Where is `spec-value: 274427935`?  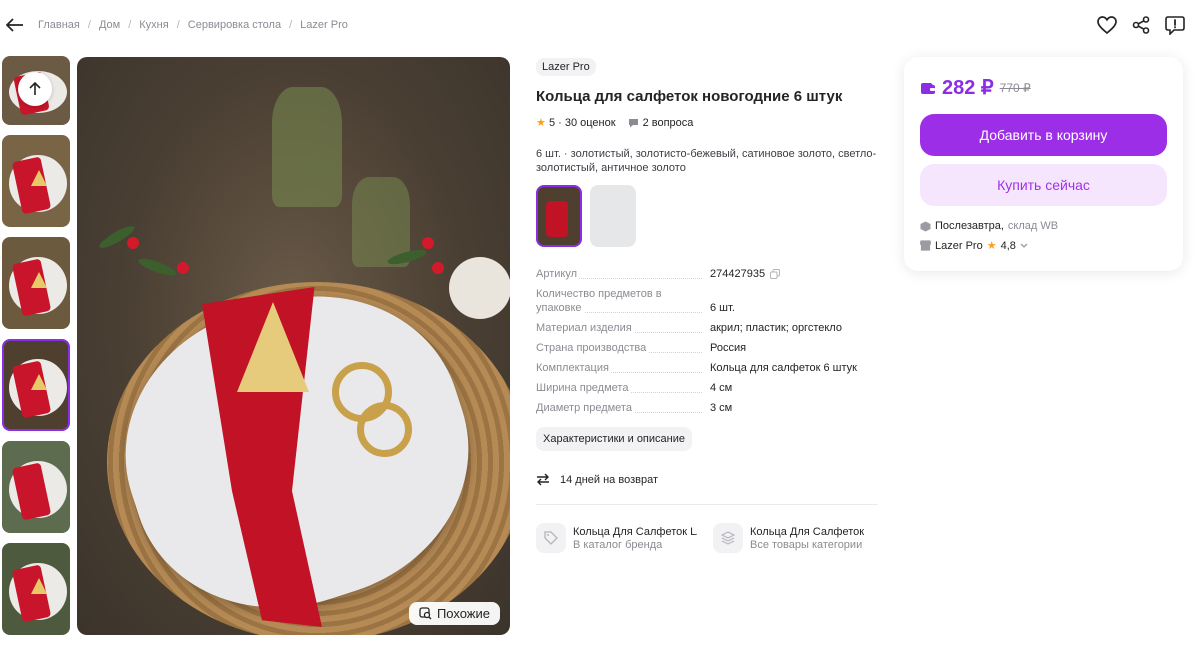
spec-value: 274427935 is located at coordinates (738, 274).